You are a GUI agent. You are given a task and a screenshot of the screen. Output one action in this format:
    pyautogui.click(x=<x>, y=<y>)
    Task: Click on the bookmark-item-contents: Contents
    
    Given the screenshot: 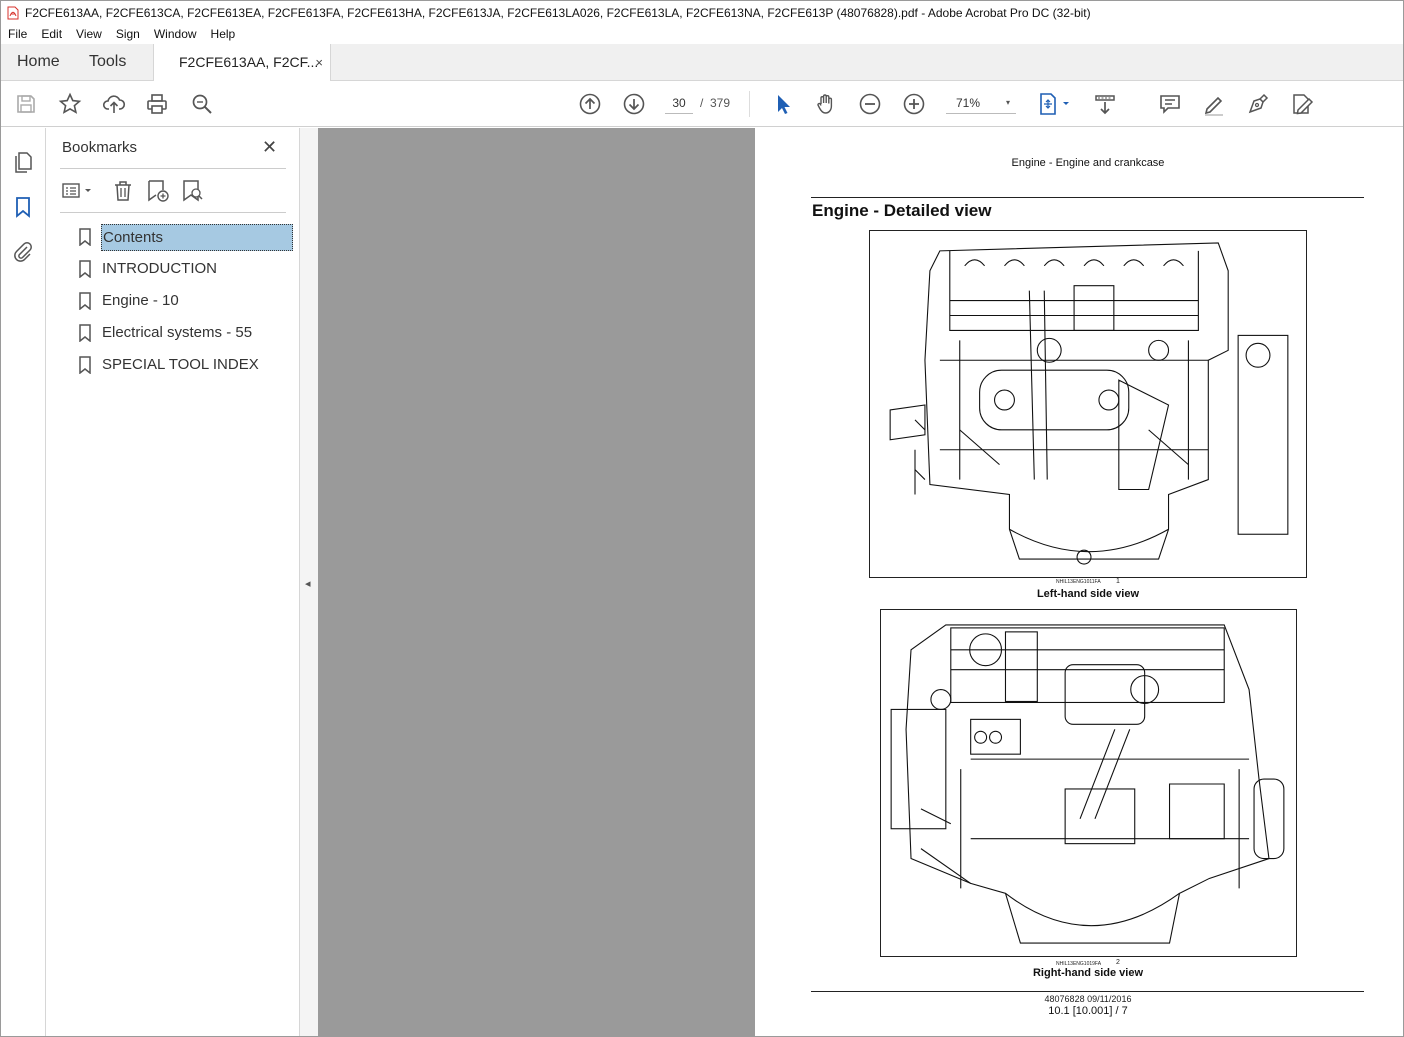 What is the action you would take?
    pyautogui.click(x=185, y=237)
    